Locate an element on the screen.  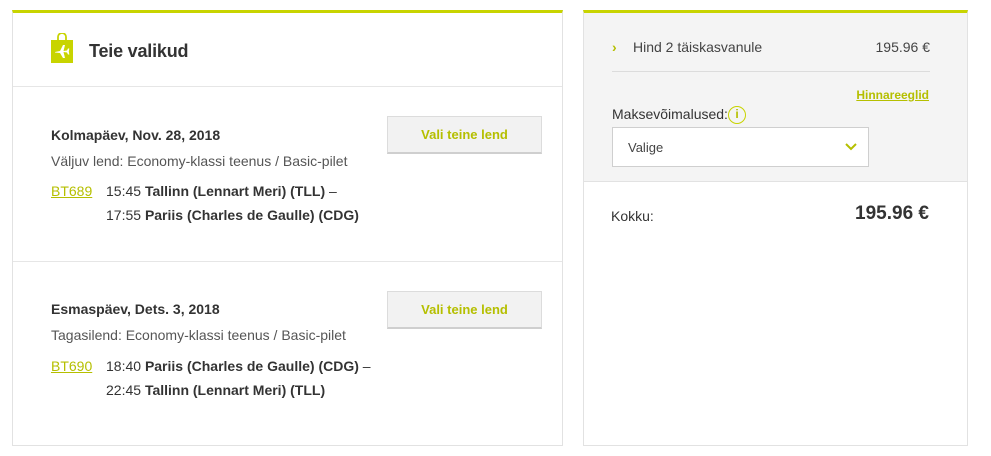
flight-number-link: BT689 is located at coordinates (71, 191).